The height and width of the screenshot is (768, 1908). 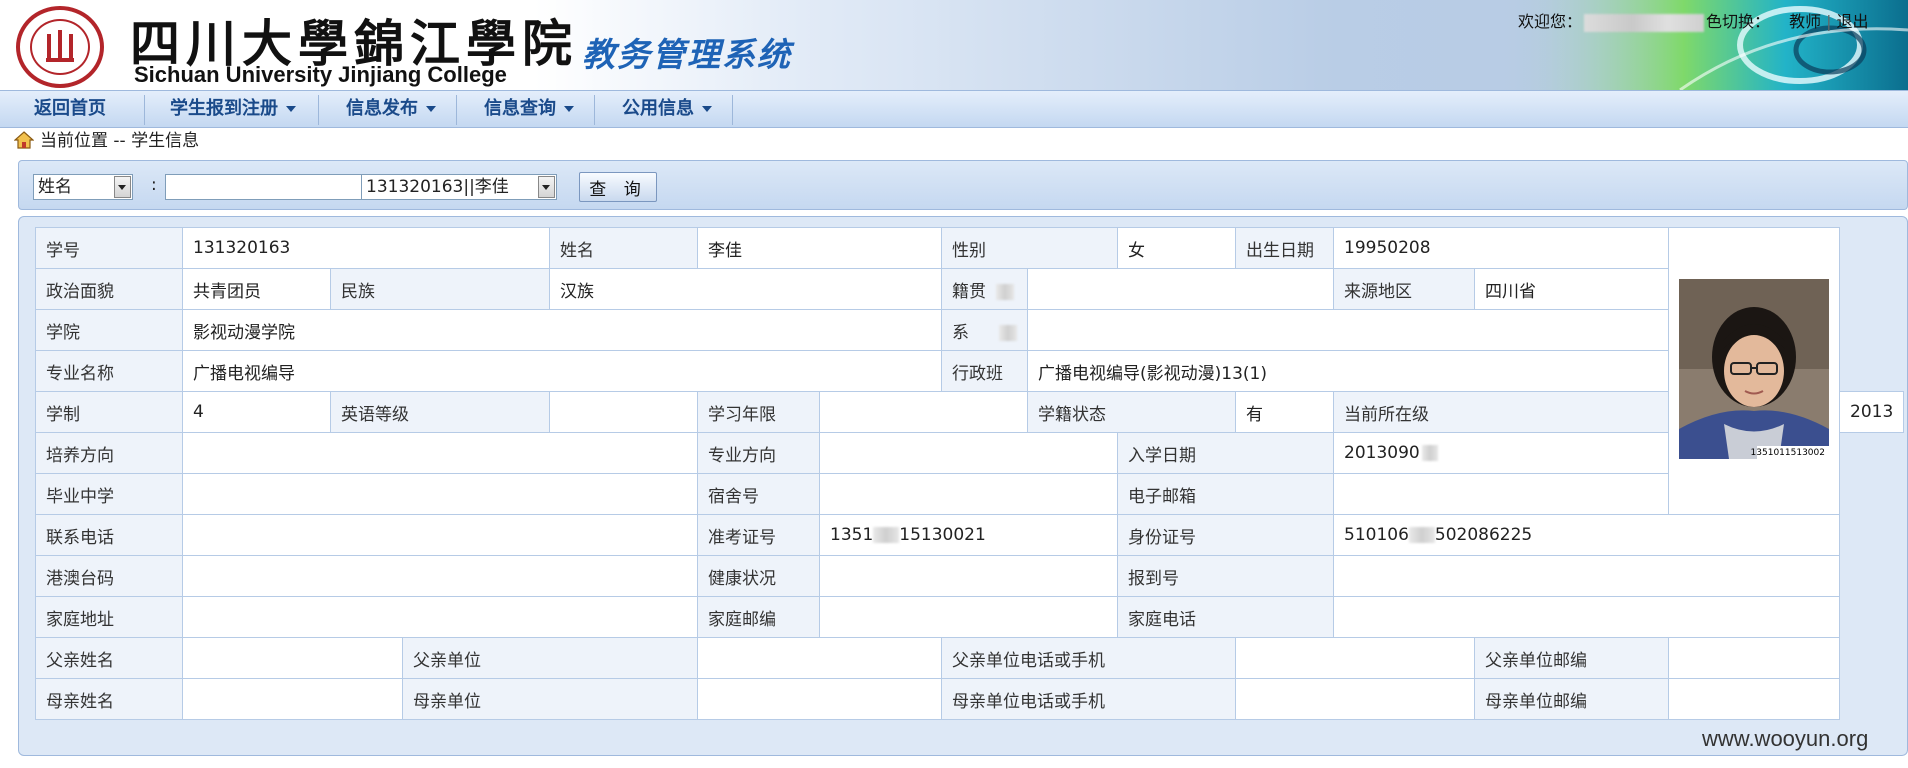 I want to click on query-button: 查 询, so click(x=618, y=187).